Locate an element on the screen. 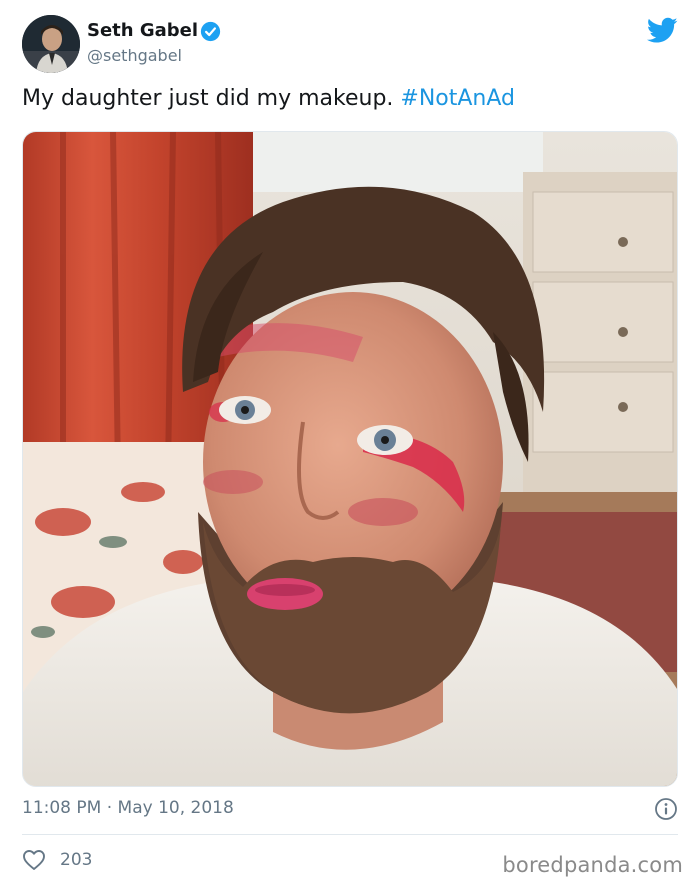 Image resolution: width=700 pixels, height=888 pixels. watermark: boredpanda.com is located at coordinates (592, 865).